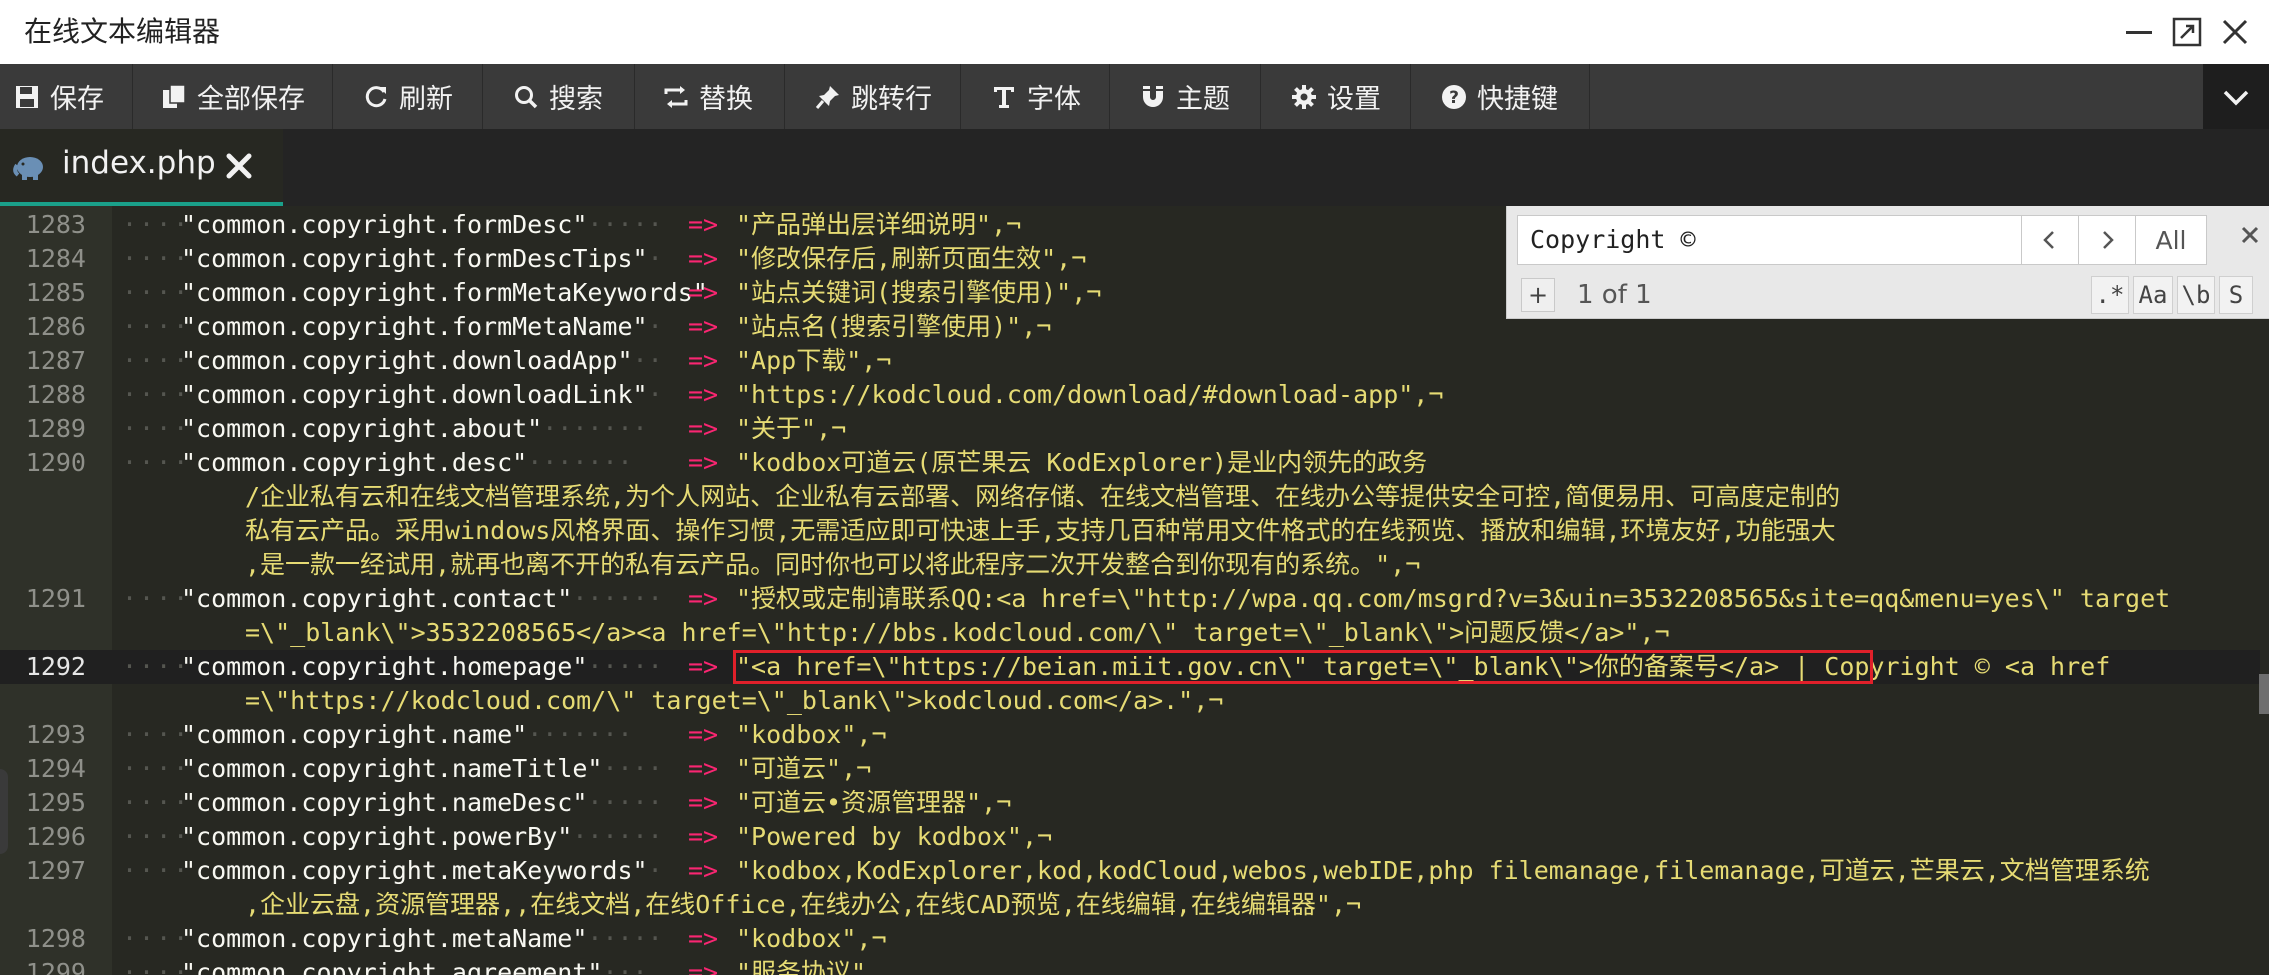  Describe the element at coordinates (1303, 667) in the screenshot. I see `search-match-highlight` at that location.